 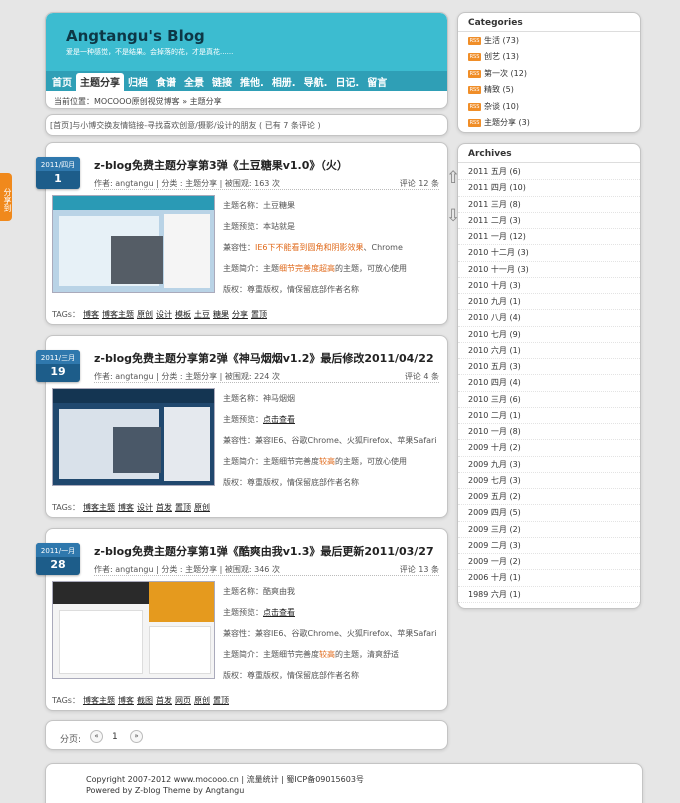 What do you see at coordinates (221, 314) in the screenshot?
I see `tag-link: 糖果` at bounding box center [221, 314].